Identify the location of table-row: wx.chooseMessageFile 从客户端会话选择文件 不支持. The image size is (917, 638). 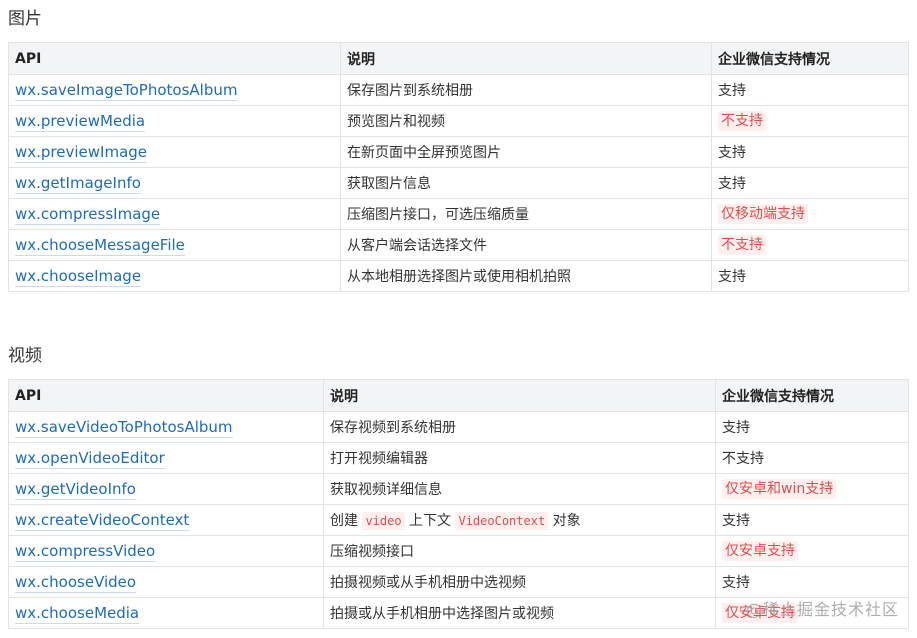
(458, 245).